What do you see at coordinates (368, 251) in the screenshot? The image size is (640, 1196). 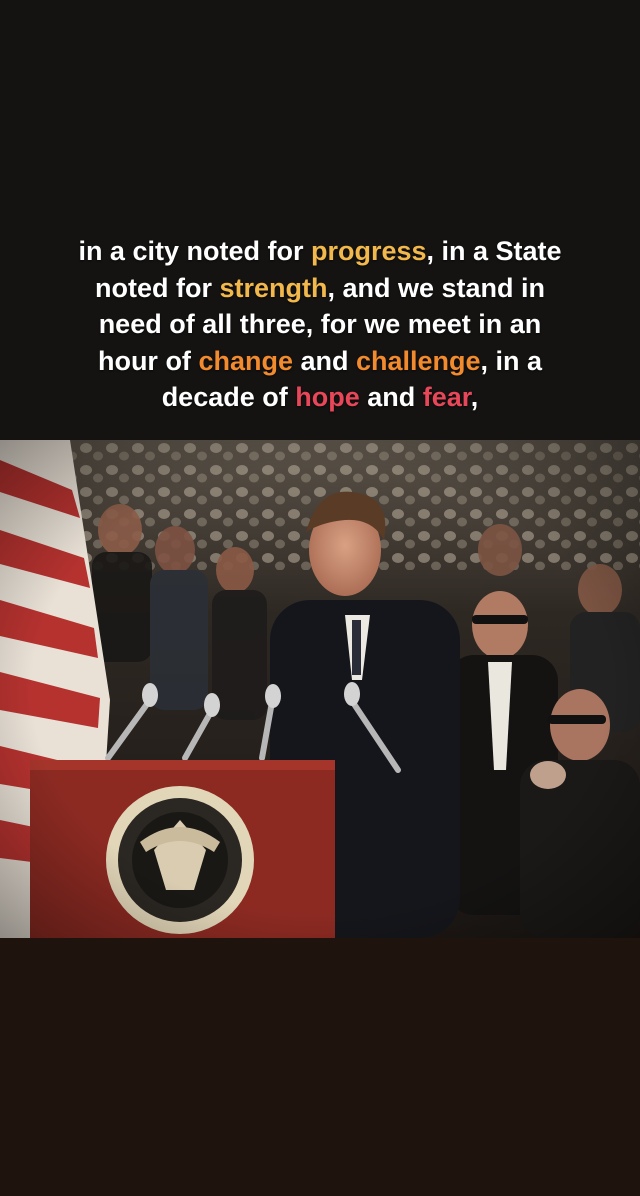 I see `highlight-progress: progress` at bounding box center [368, 251].